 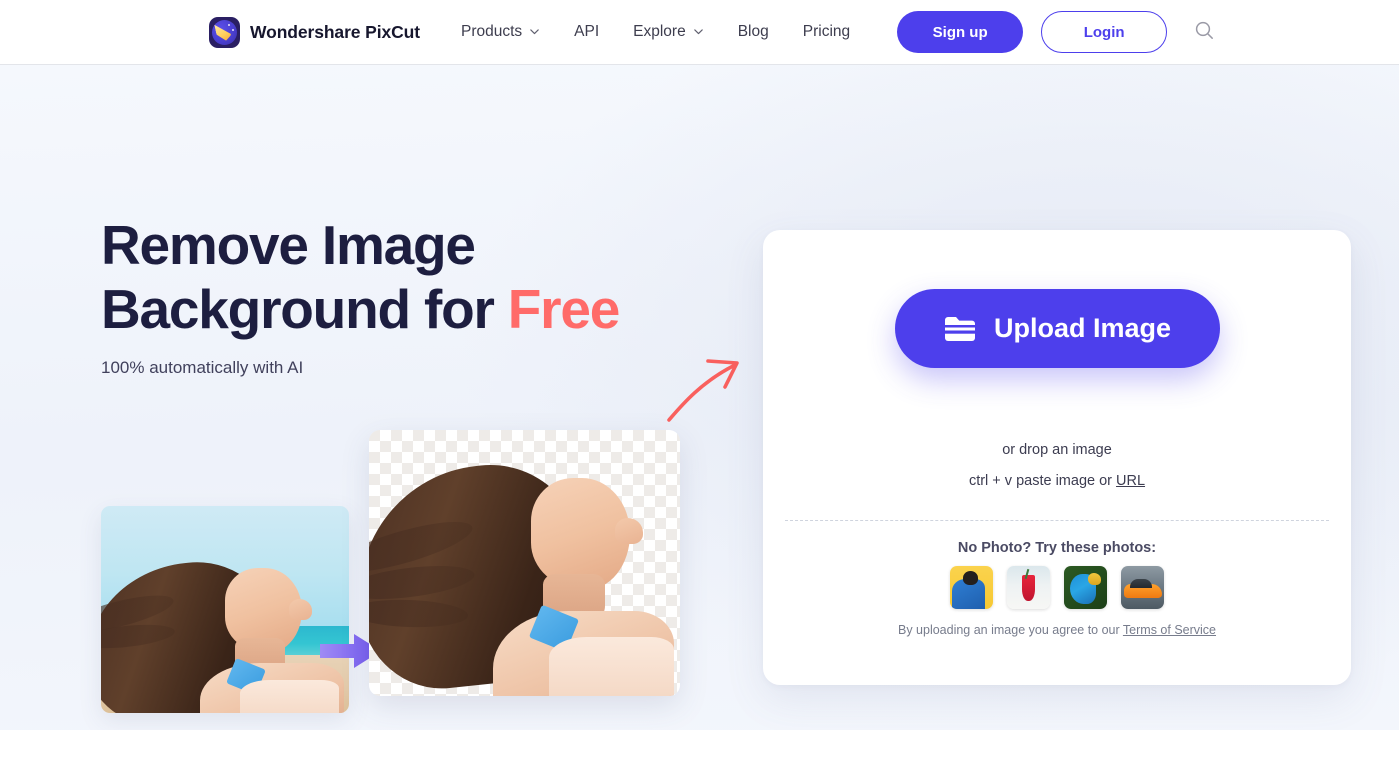 I want to click on nav-item-blog: Blog, so click(x=753, y=32).